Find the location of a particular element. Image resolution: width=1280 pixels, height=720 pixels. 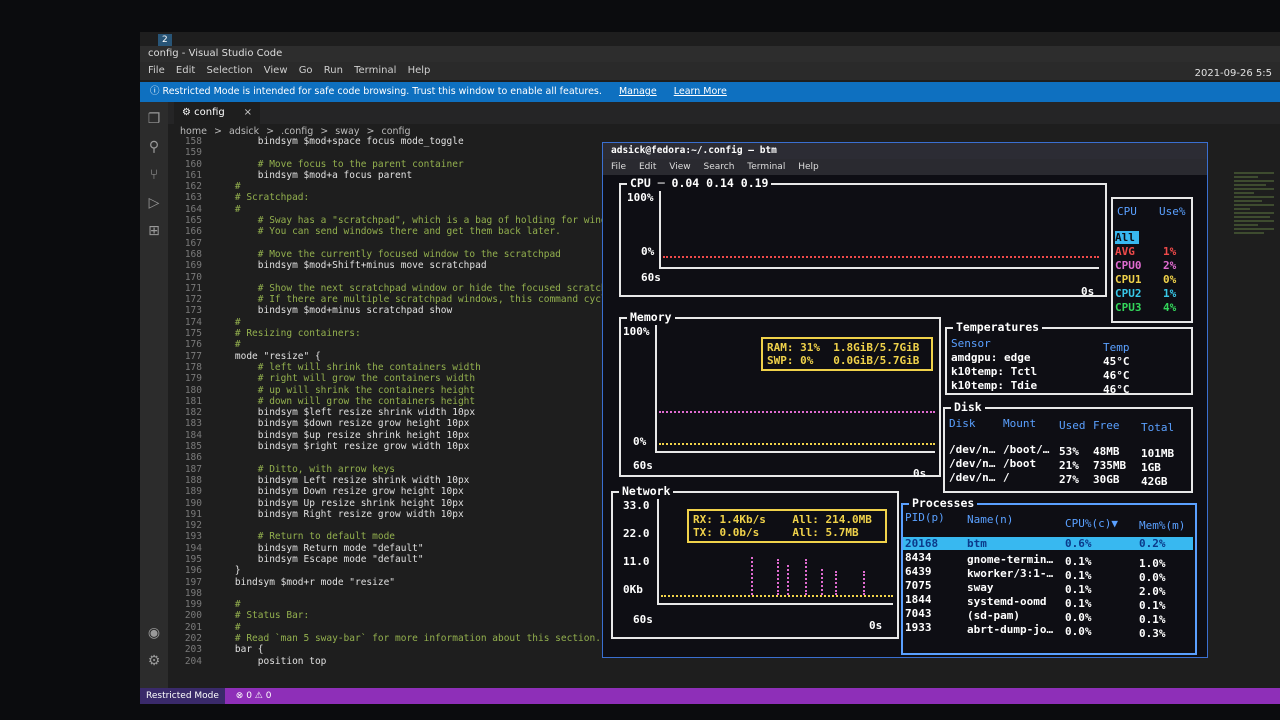

cpu-legend-avg: AVG is located at coordinates (1125, 251).